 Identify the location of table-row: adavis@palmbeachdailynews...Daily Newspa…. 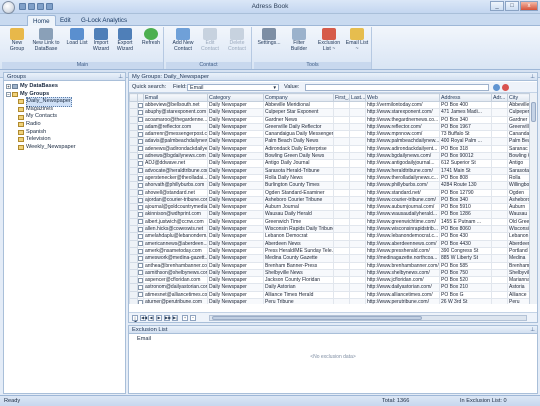
(333, 141).